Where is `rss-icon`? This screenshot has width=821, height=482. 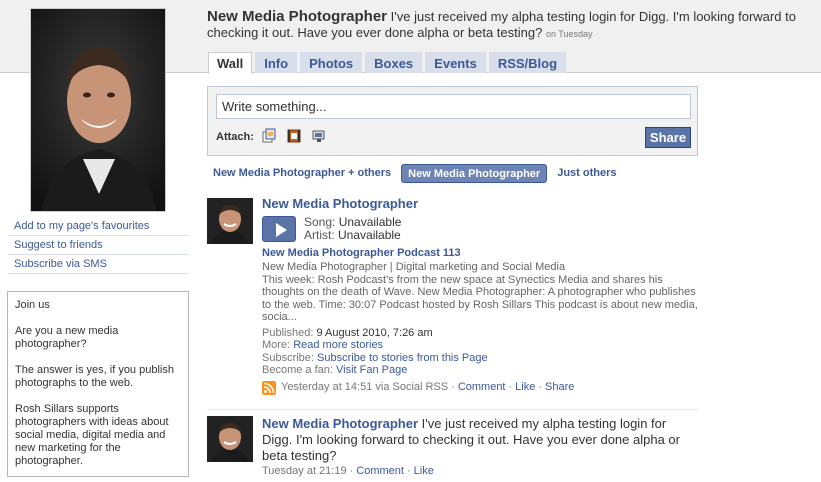 rss-icon is located at coordinates (269, 387).